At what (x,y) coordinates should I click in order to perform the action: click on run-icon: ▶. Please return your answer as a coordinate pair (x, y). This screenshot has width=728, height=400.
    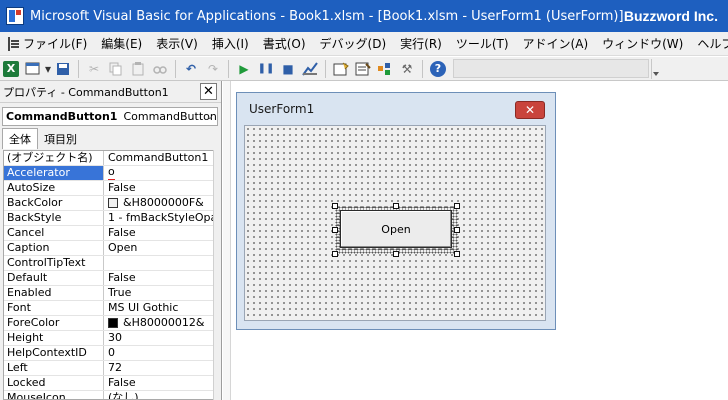
    Looking at the image, I should click on (244, 68).